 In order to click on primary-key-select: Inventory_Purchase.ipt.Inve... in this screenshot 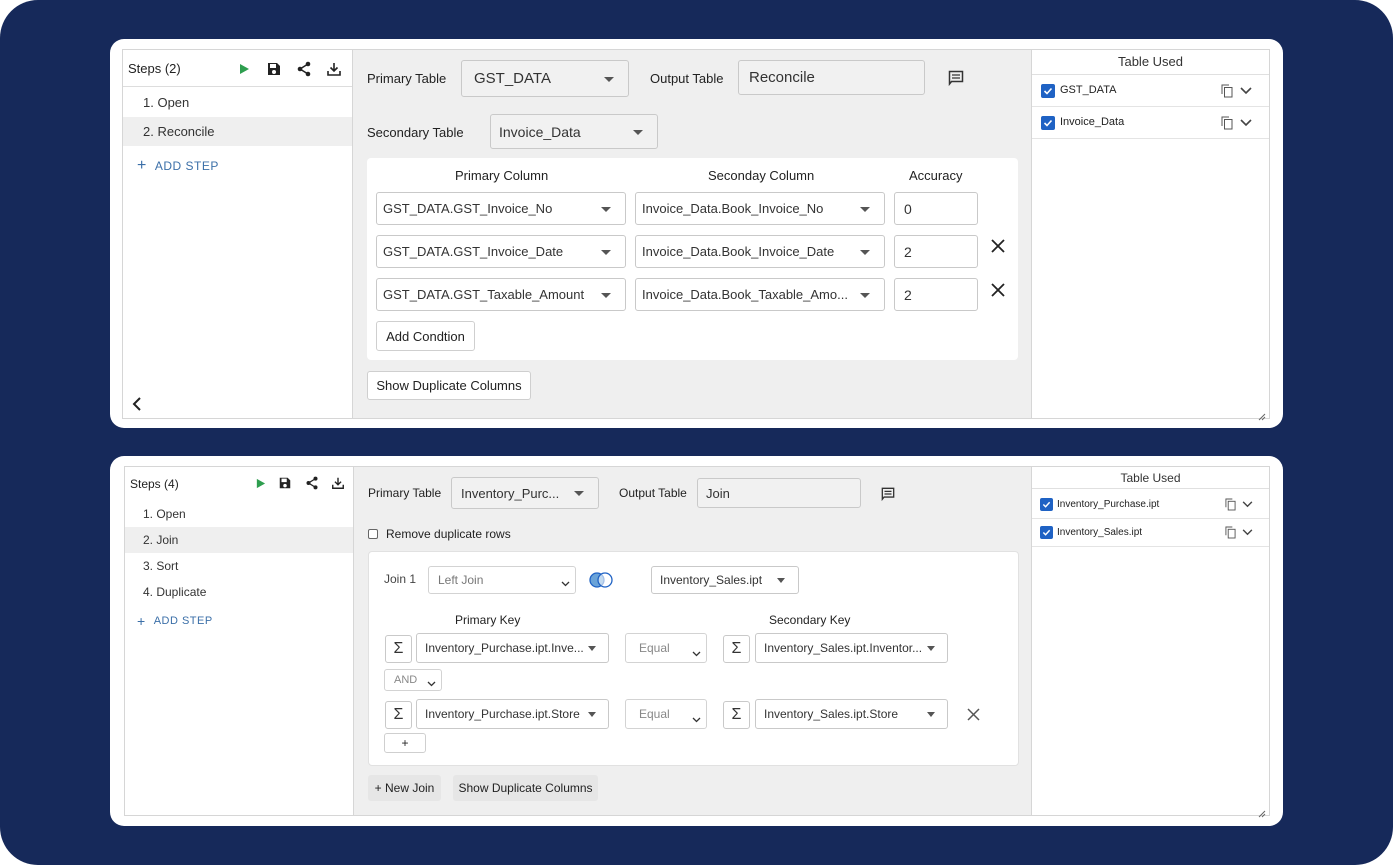, I will do `click(512, 648)`.